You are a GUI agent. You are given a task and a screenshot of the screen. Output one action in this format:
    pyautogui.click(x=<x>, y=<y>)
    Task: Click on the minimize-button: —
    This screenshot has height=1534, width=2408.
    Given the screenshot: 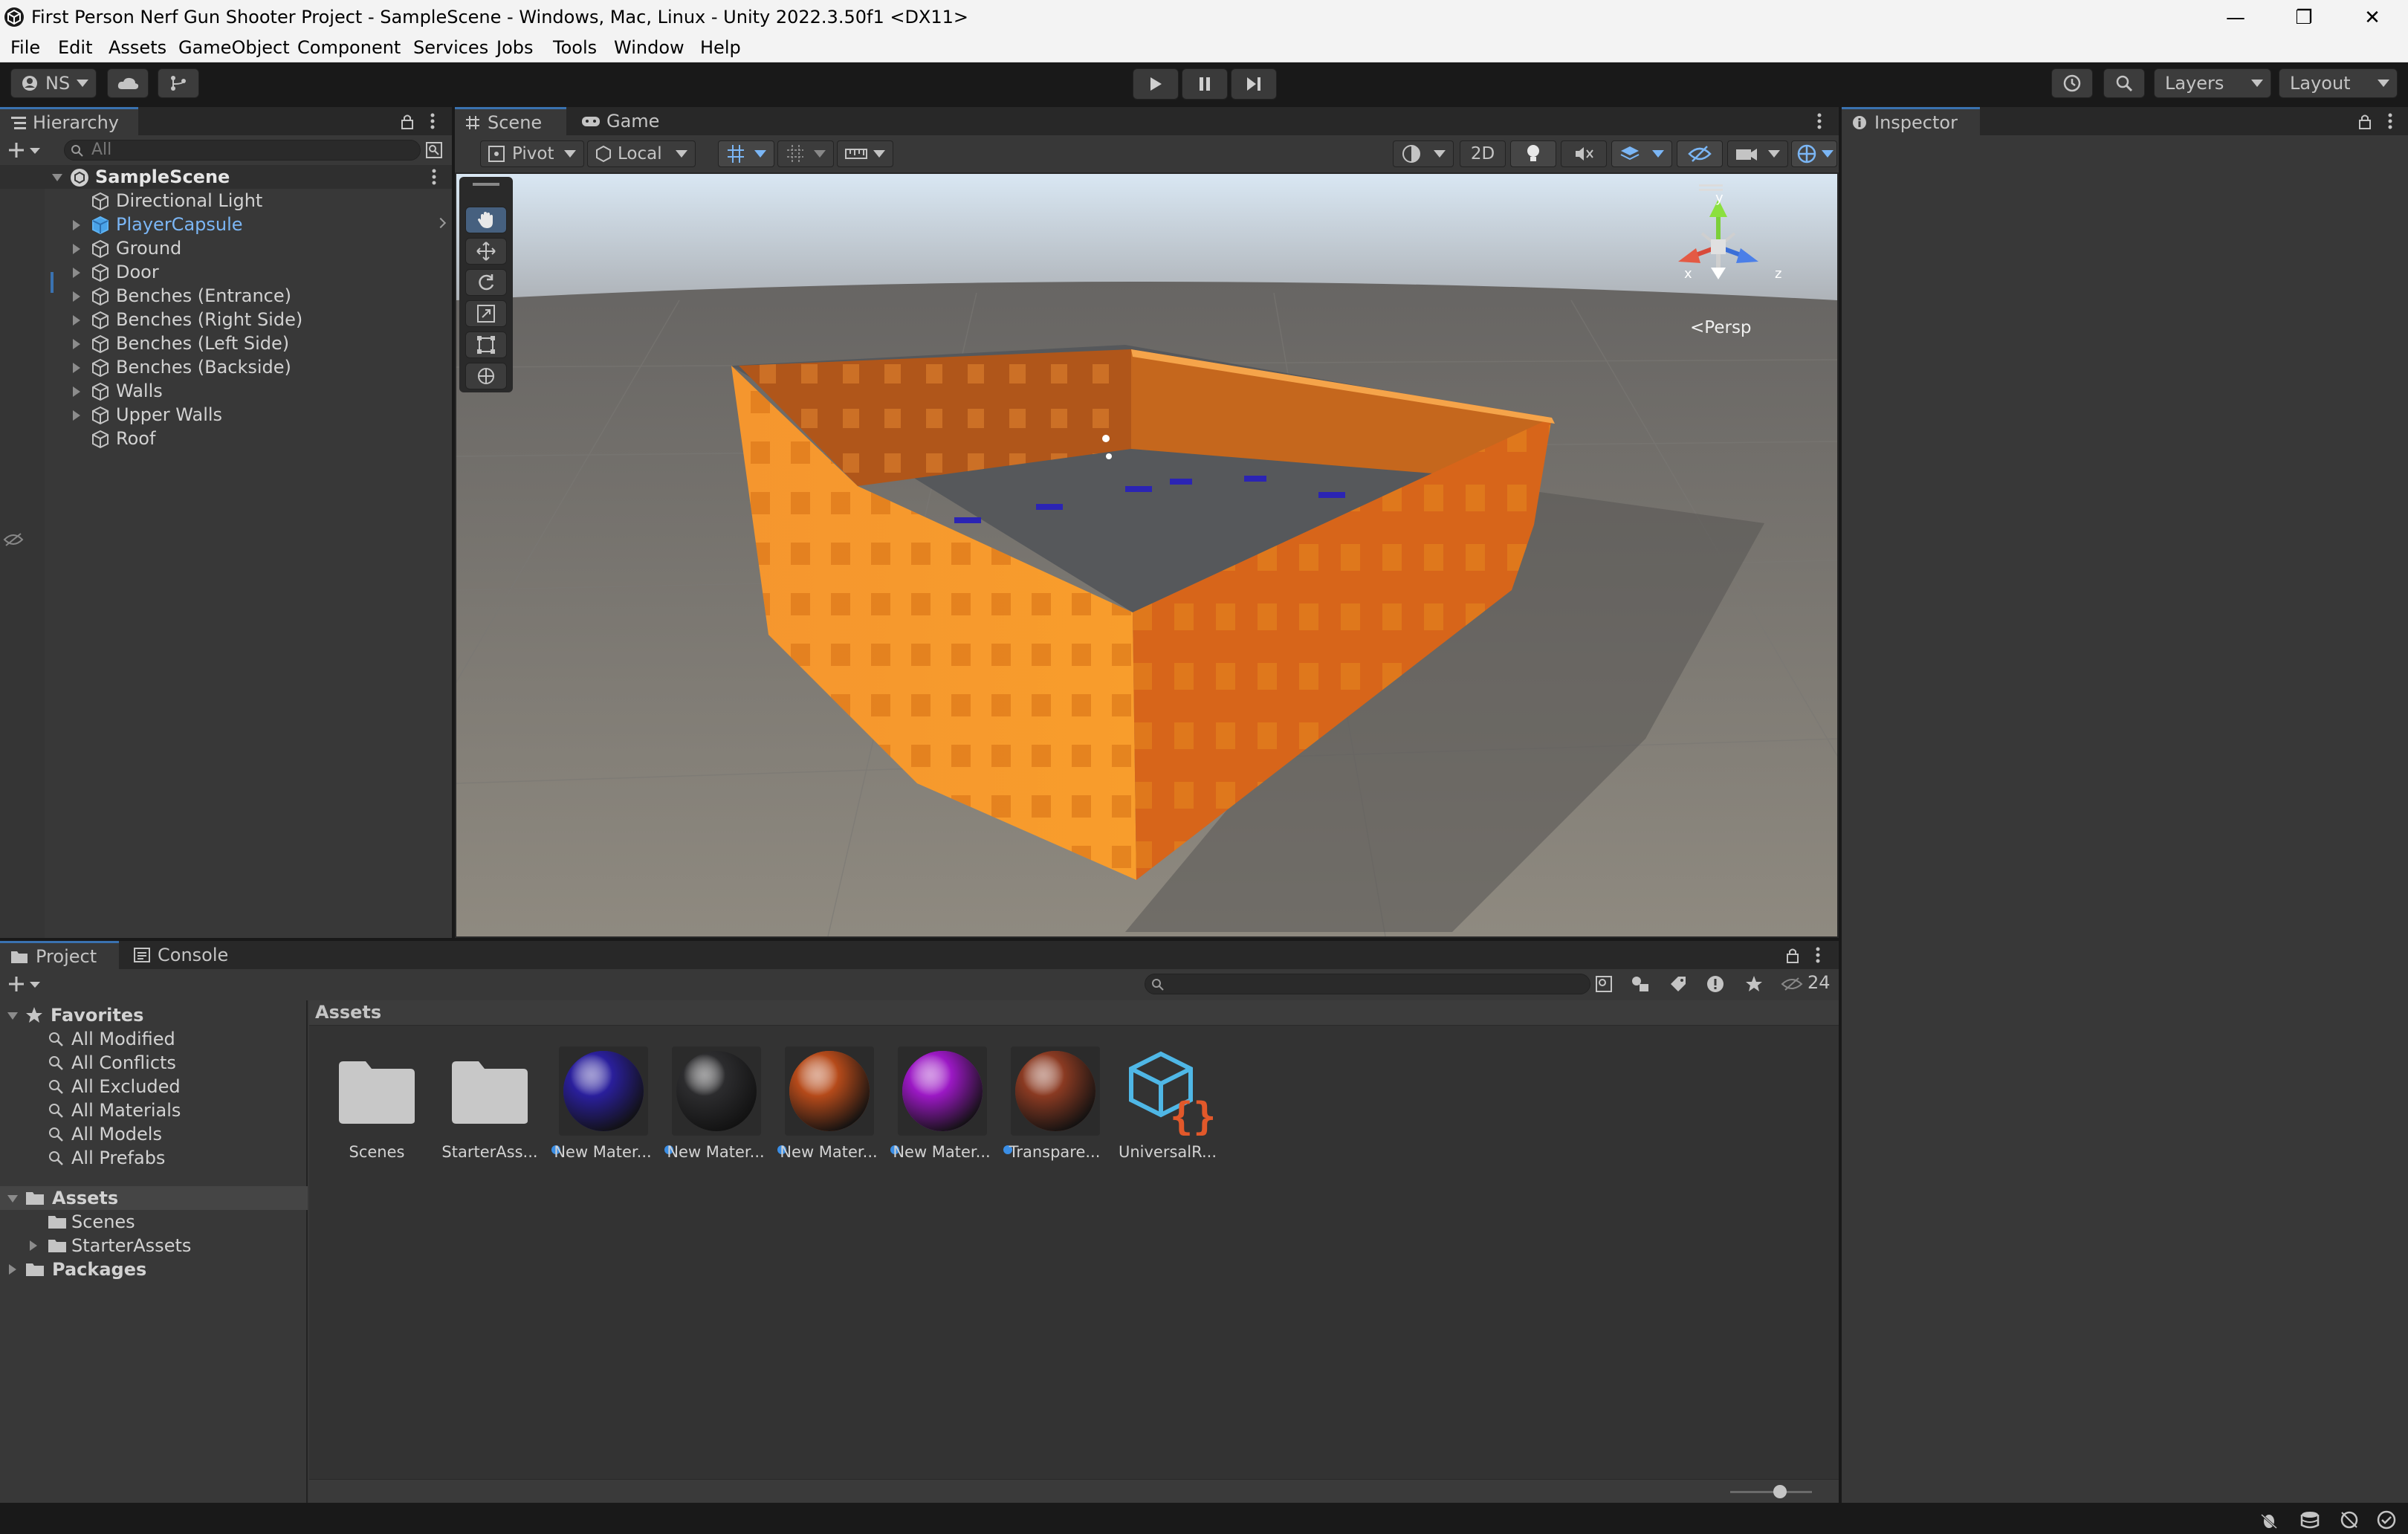 What is the action you would take?
    pyautogui.click(x=2235, y=18)
    